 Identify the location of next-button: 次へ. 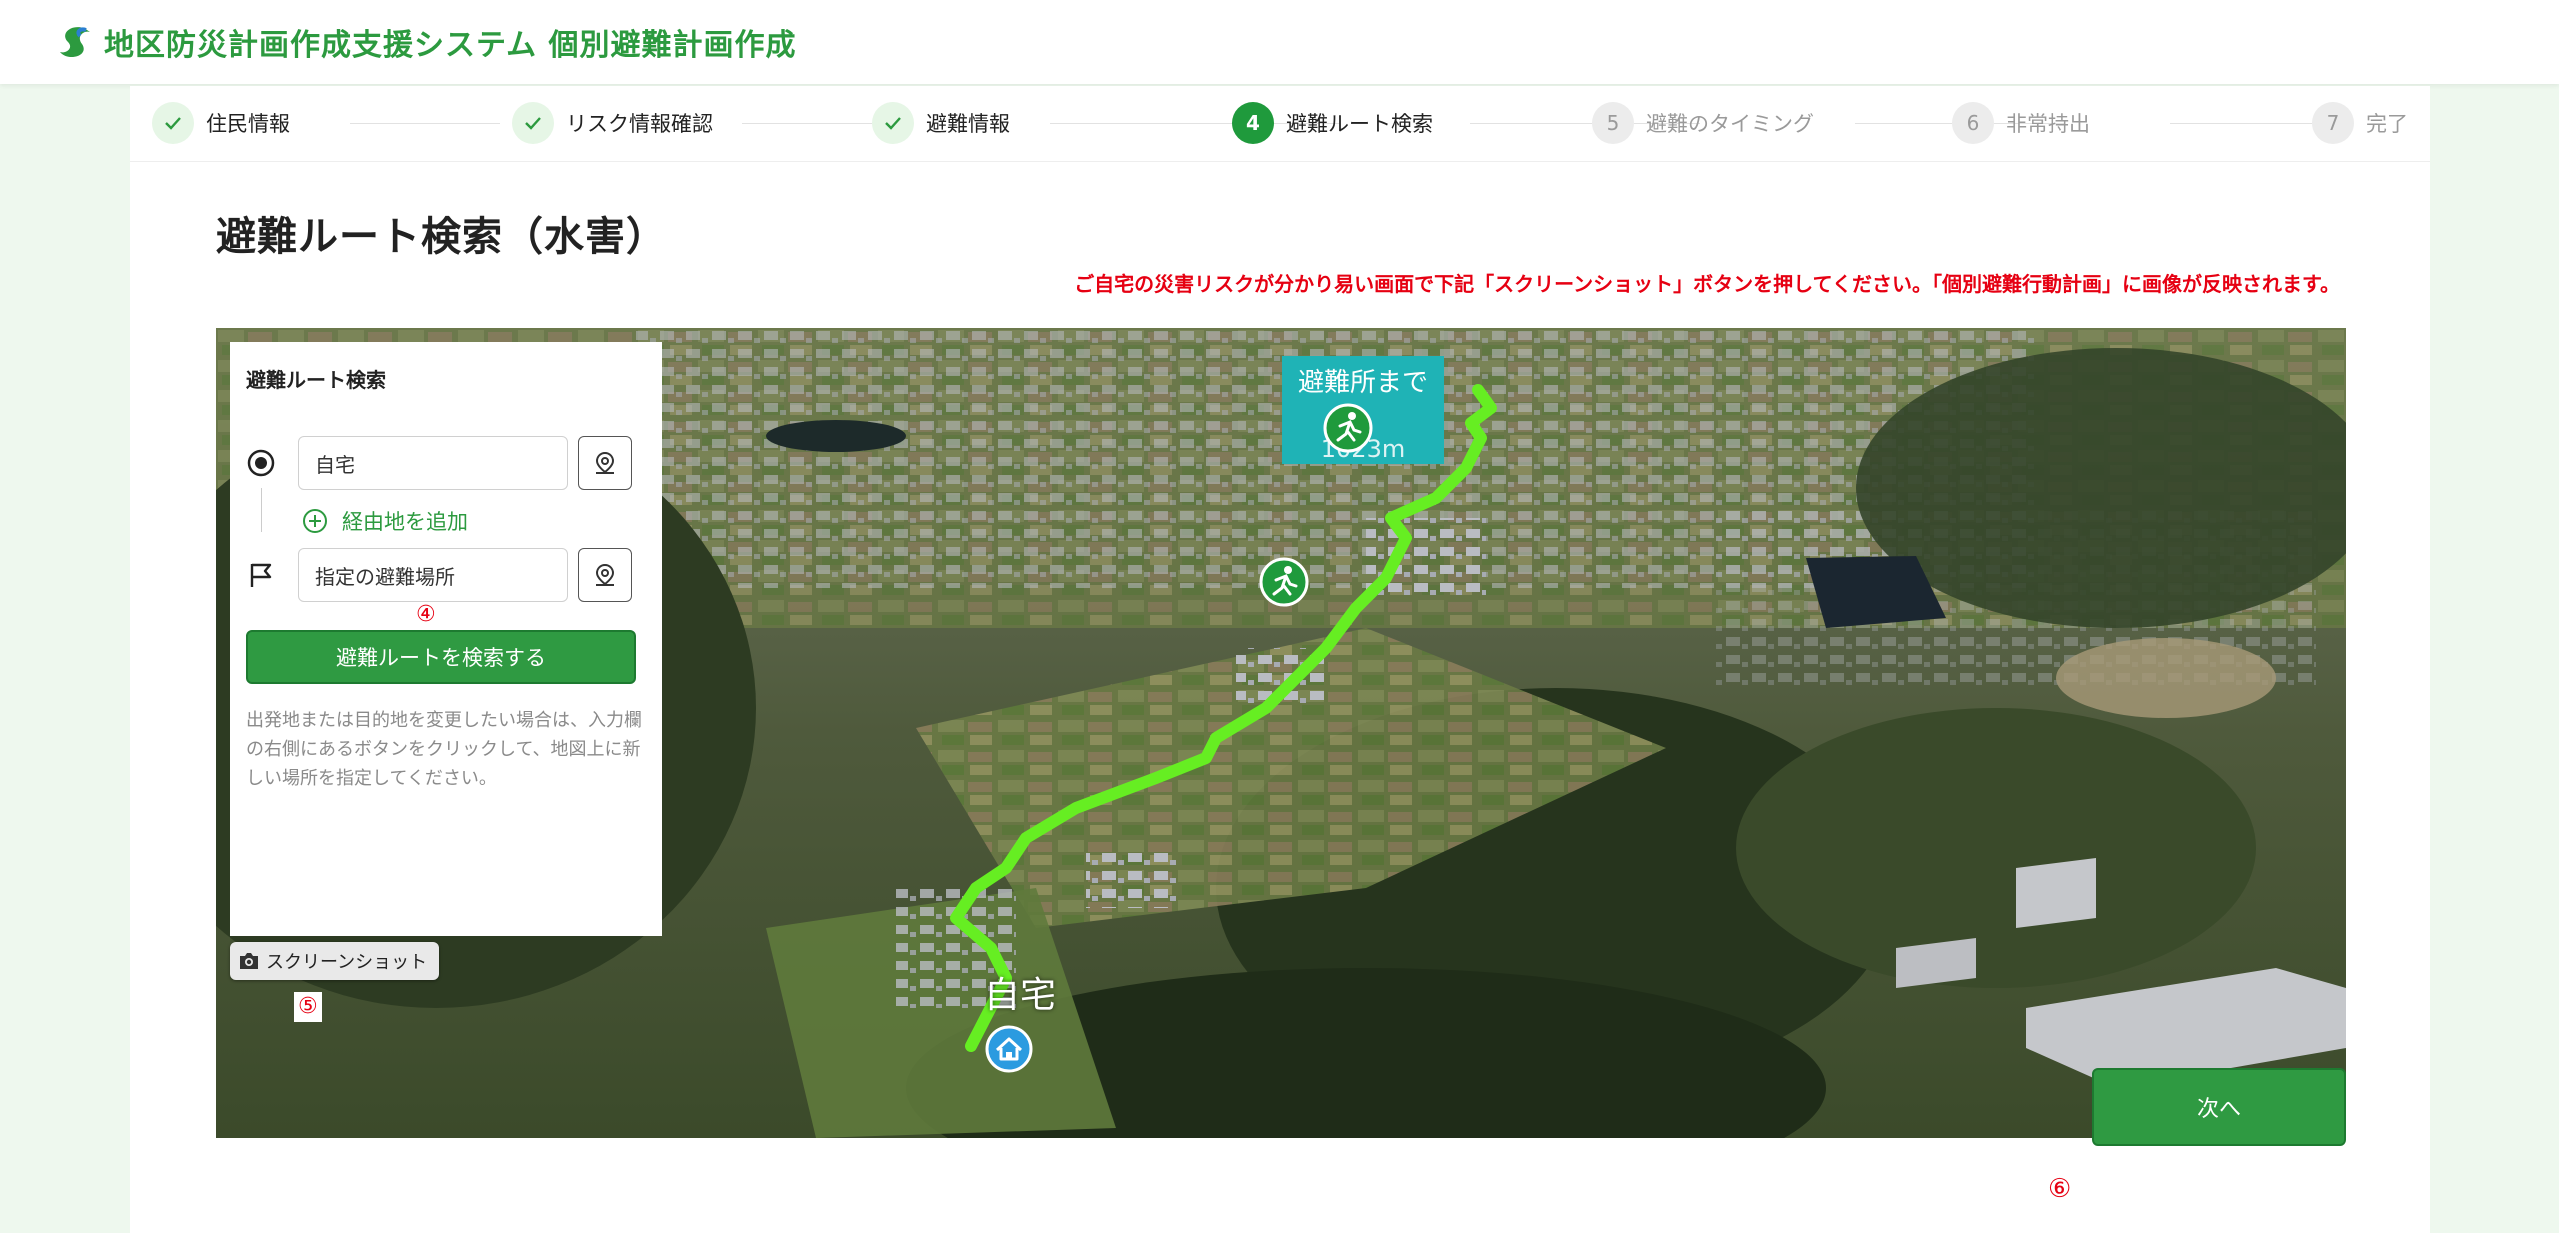
(2219, 1107).